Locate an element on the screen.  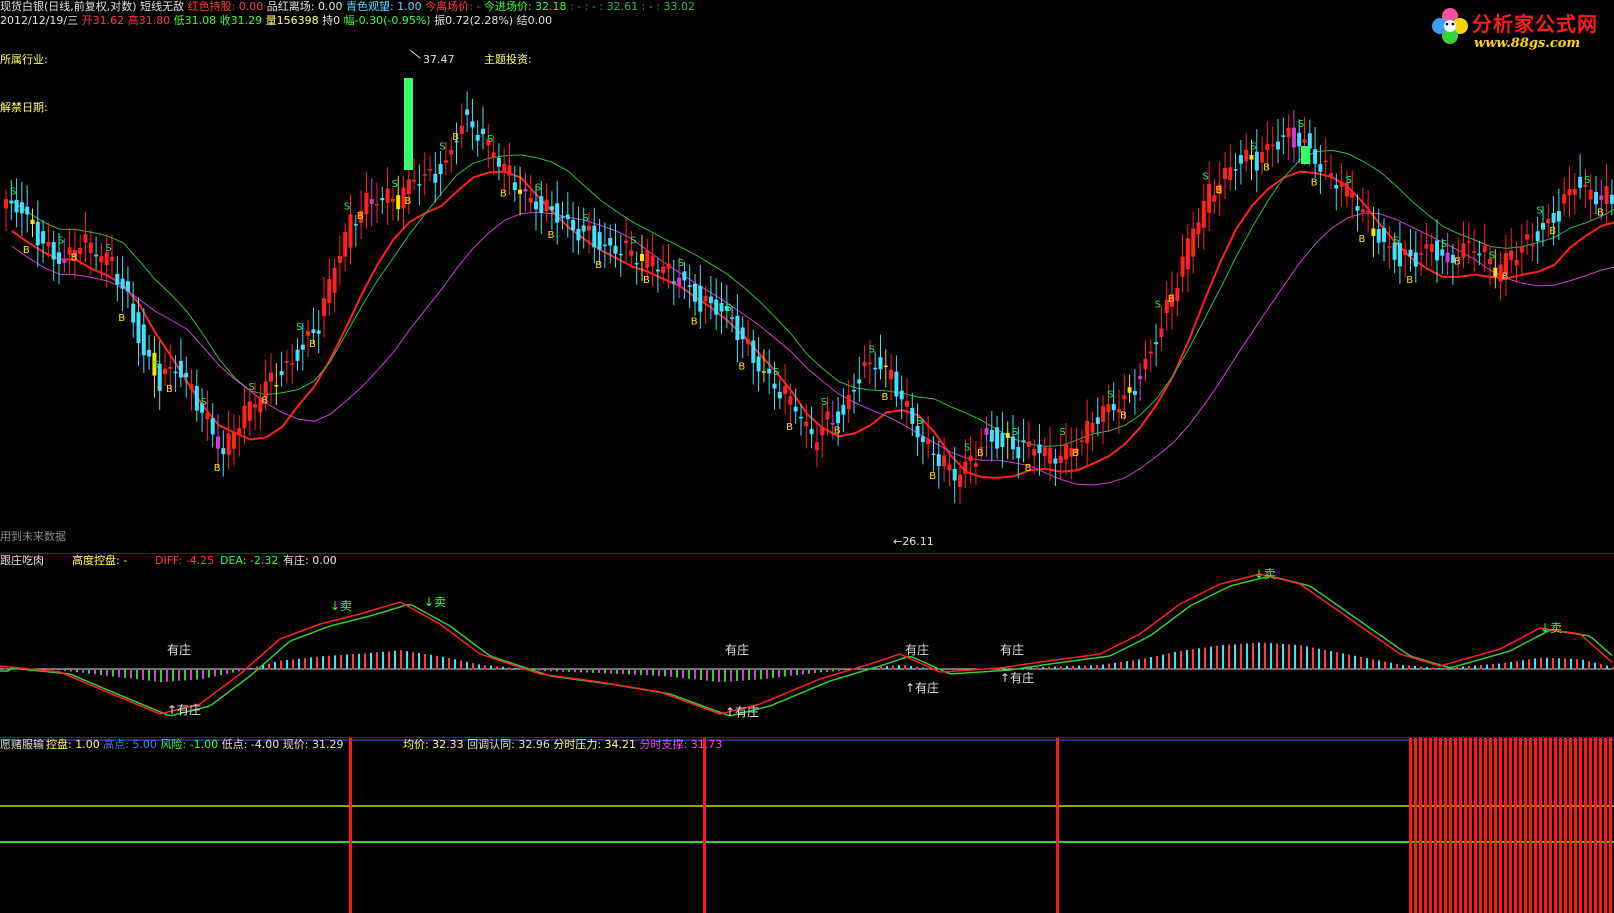
header-item: 短线无敌 is located at coordinates (162, 6).